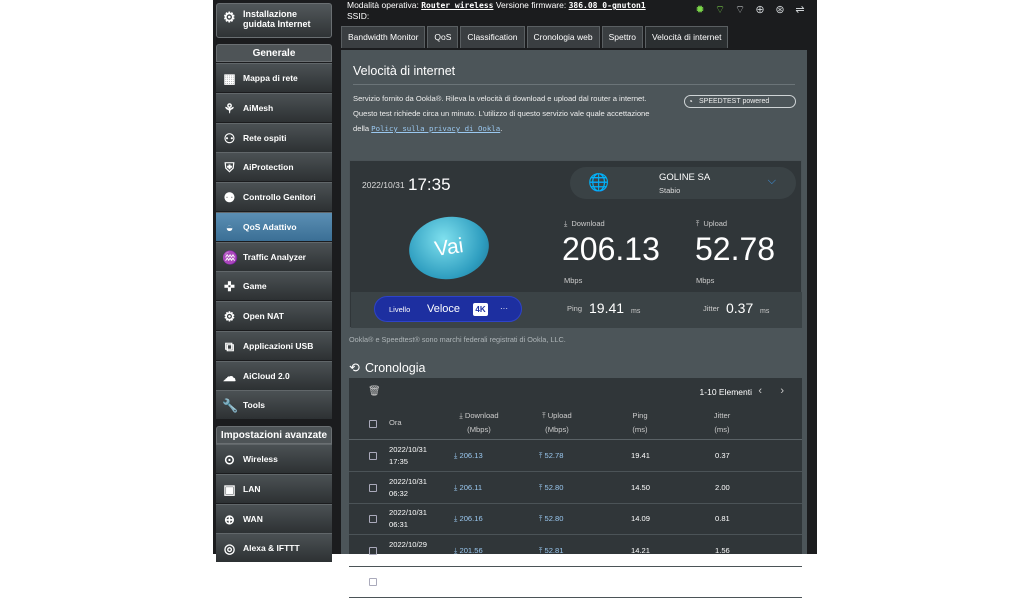 This screenshot has width=1024, height=598. I want to click on chevron-down-icon: ⌵, so click(771, 181).